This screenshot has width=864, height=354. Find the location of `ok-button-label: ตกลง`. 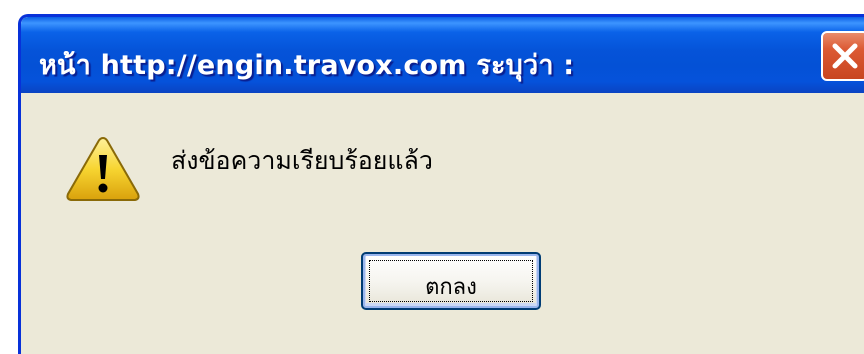

ok-button-label: ตกลง is located at coordinates (451, 287).